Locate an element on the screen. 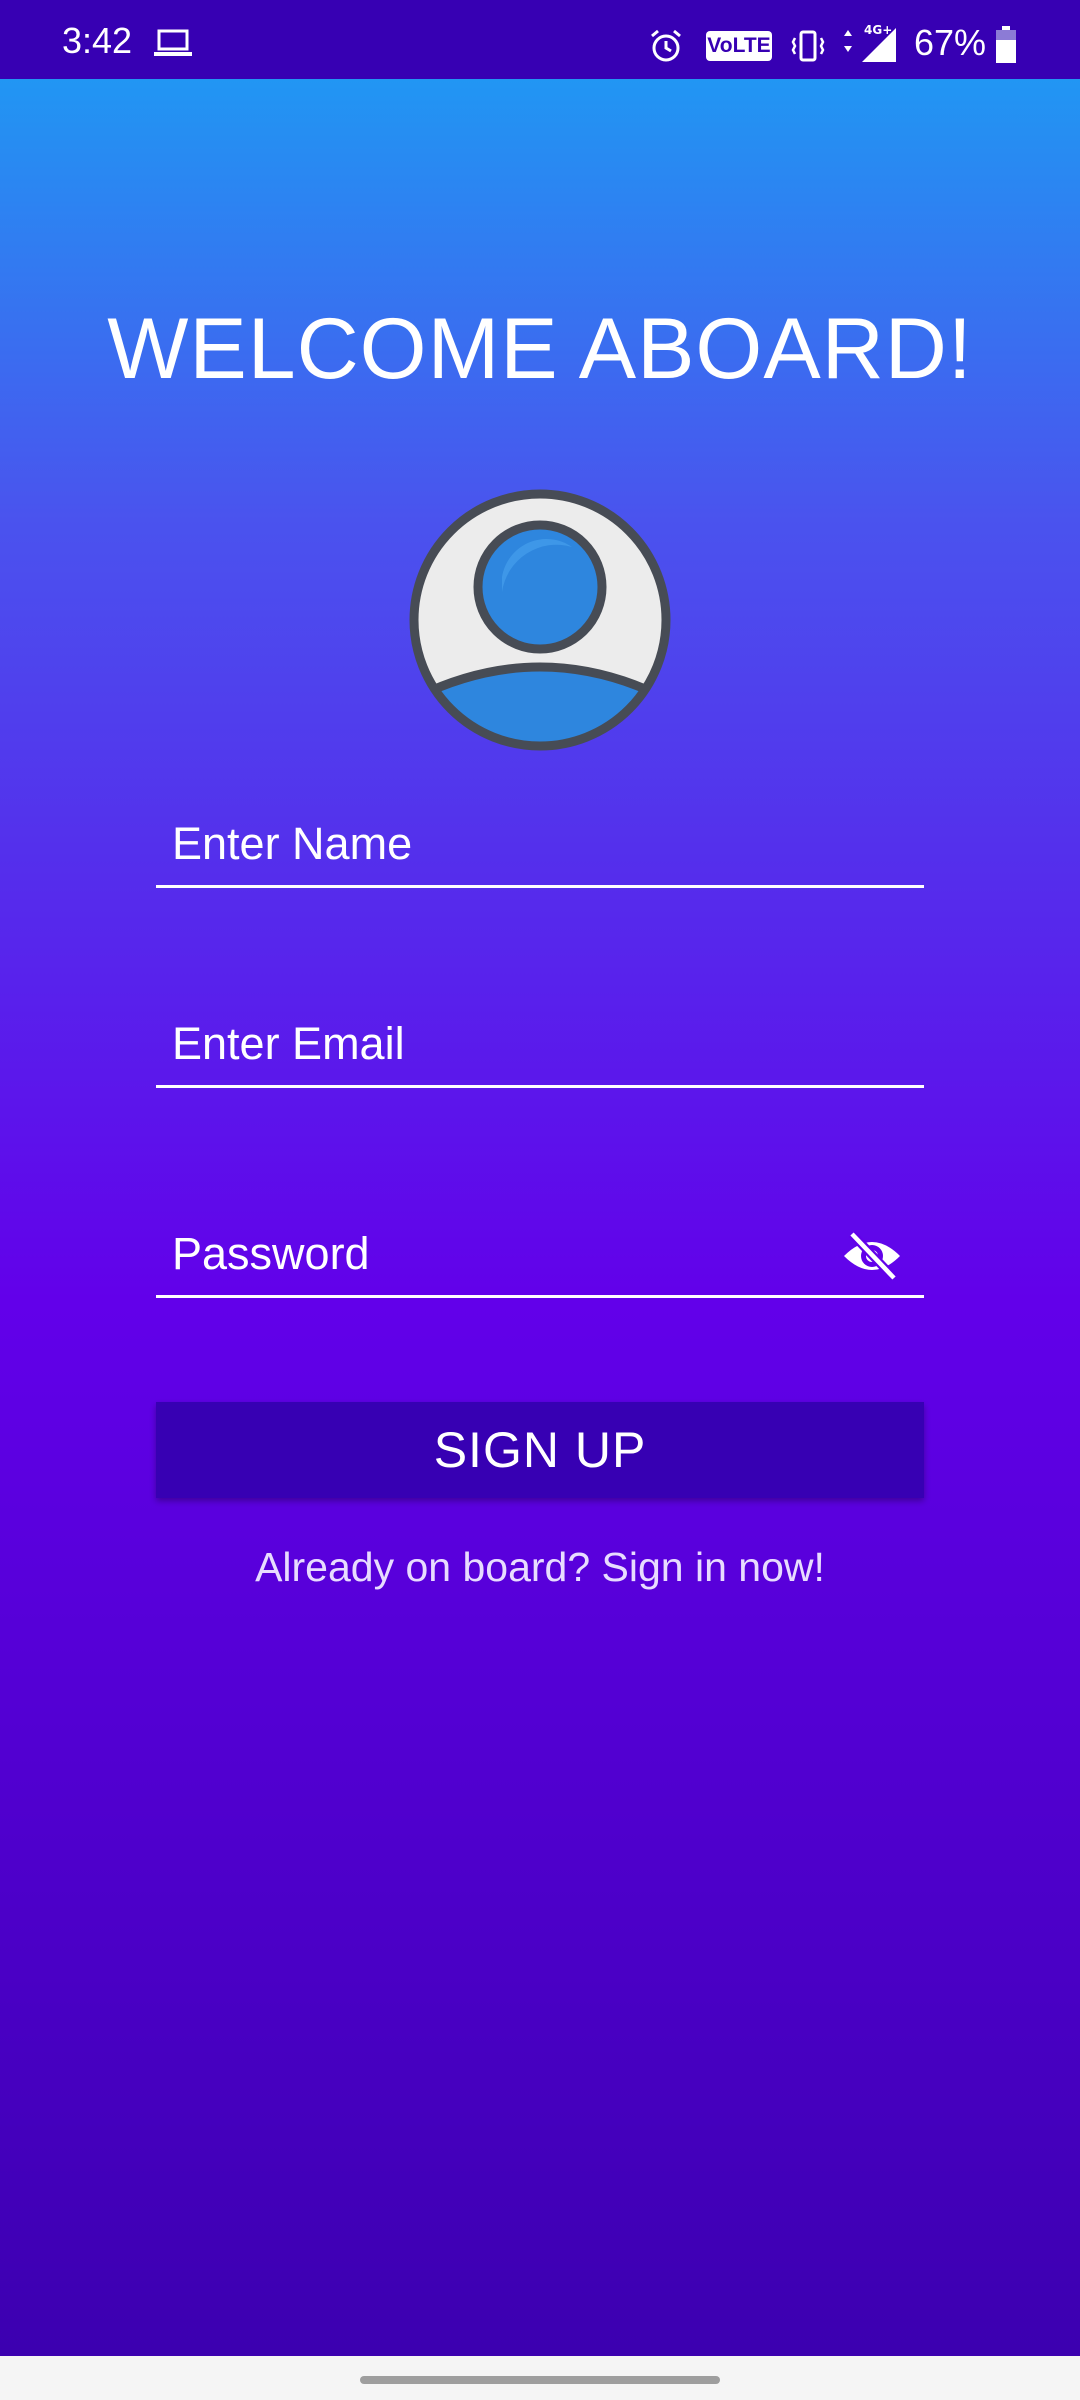 Image resolution: width=1080 pixels, height=2400 pixels. alarm-icon is located at coordinates (666, 45).